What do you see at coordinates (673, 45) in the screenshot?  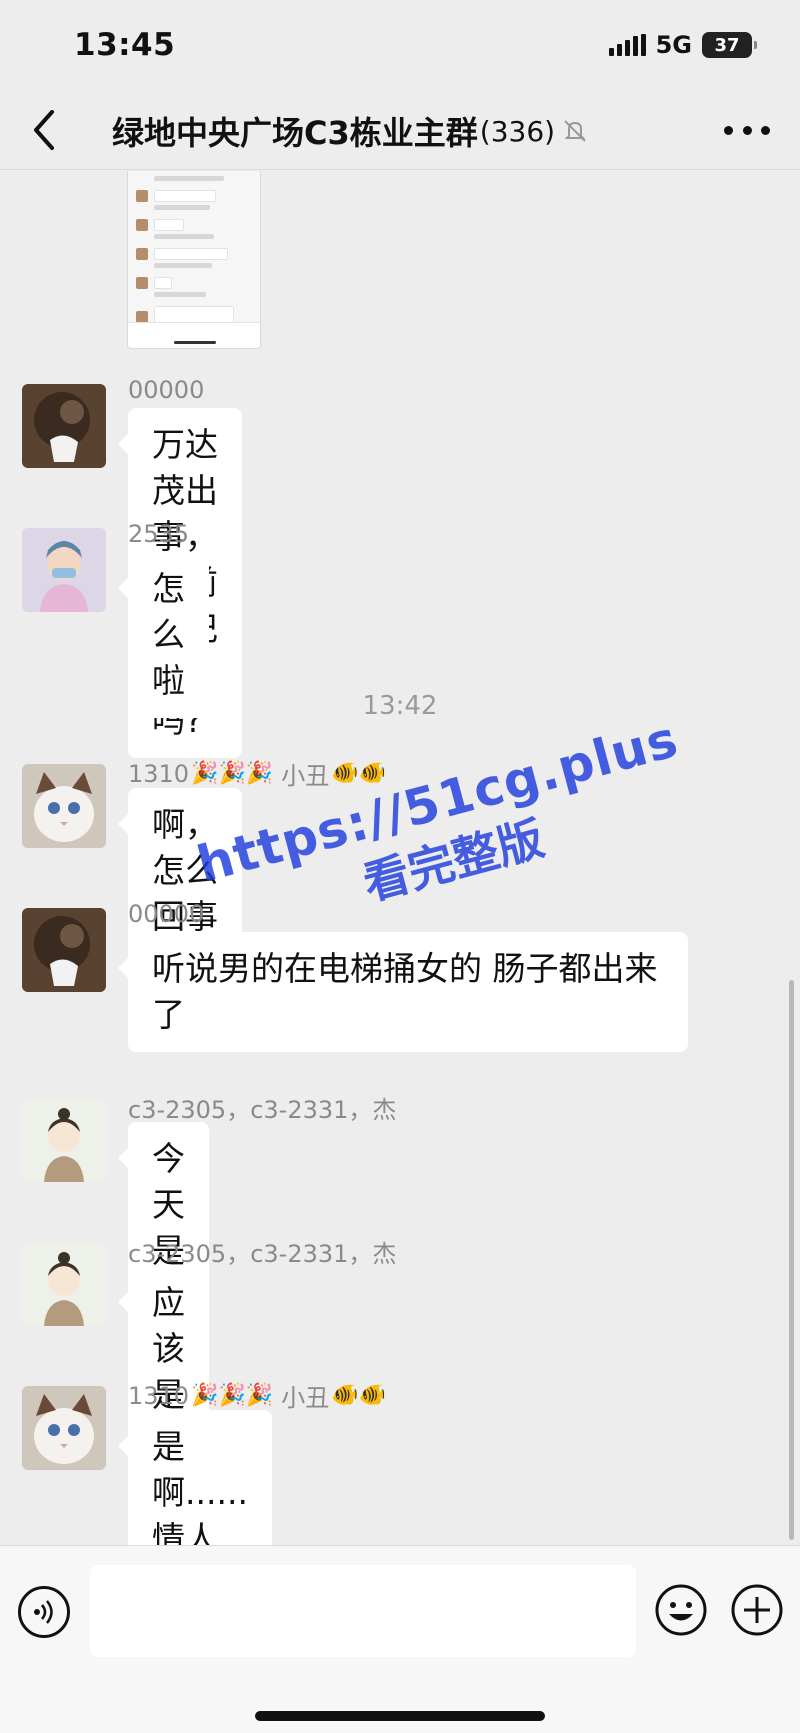 I see `network-type: 5G` at bounding box center [673, 45].